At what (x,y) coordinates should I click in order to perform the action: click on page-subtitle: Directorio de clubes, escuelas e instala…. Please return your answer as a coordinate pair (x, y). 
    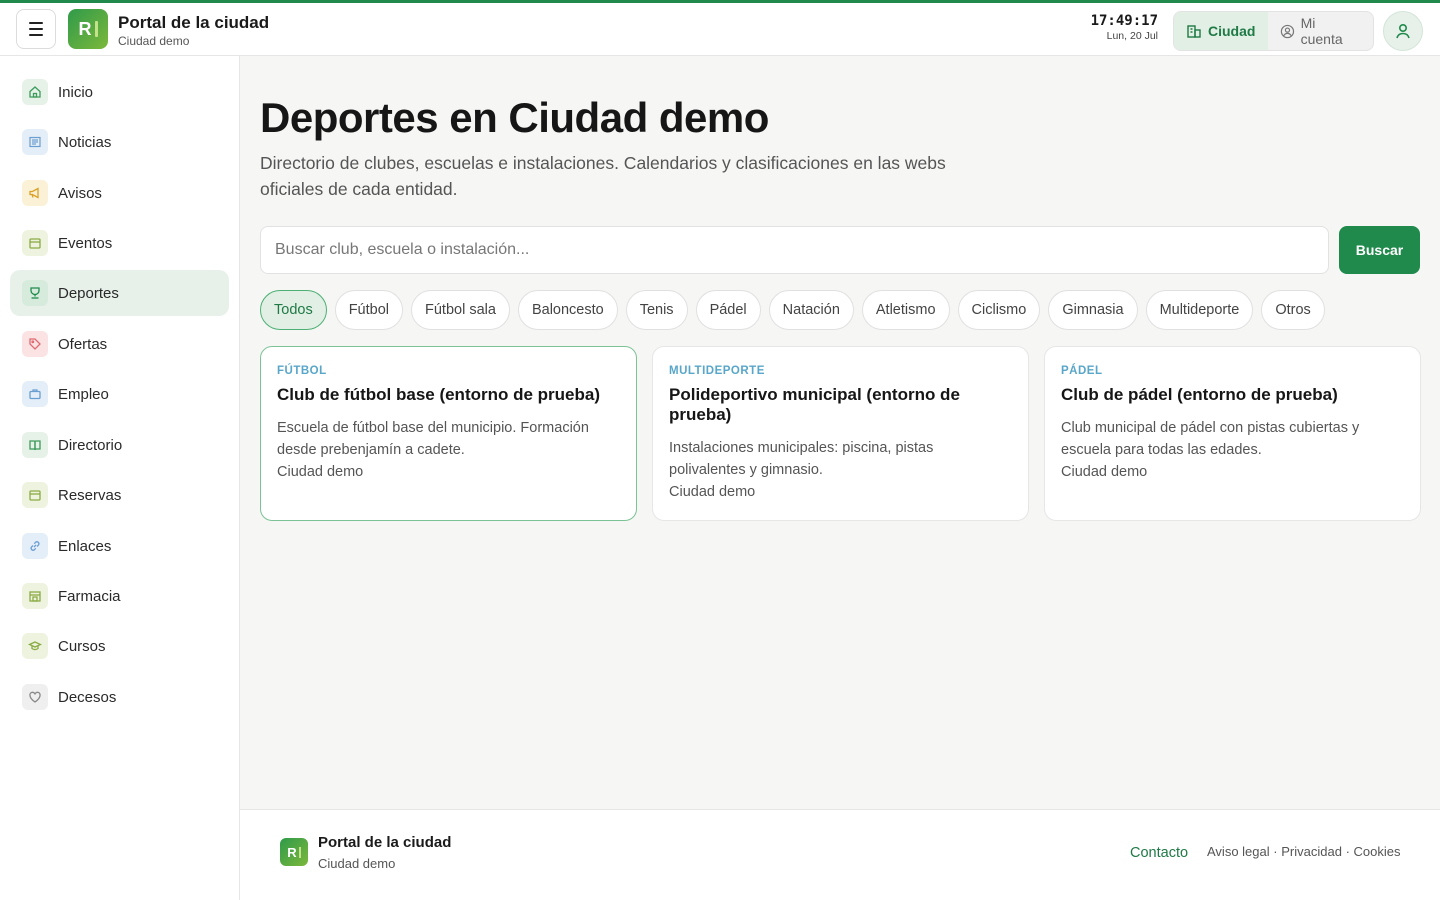
    Looking at the image, I should click on (603, 176).